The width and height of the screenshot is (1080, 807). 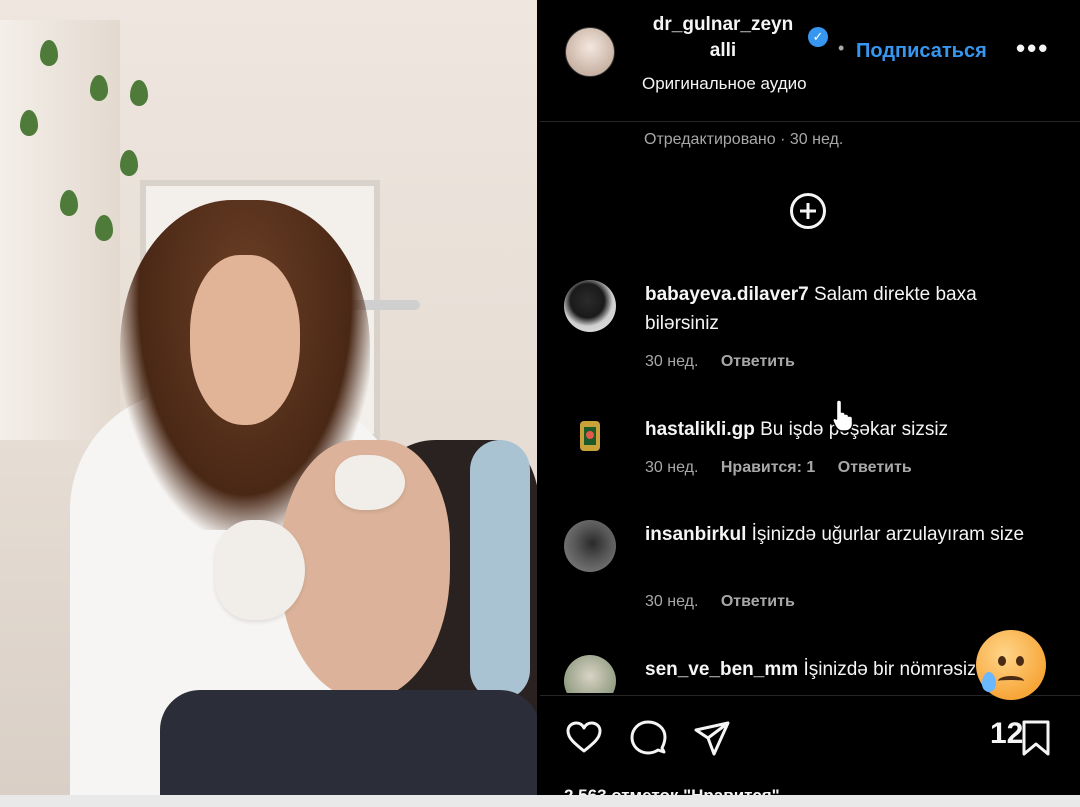 I want to click on paper-plane-icon-svg, so click(x=712, y=738).